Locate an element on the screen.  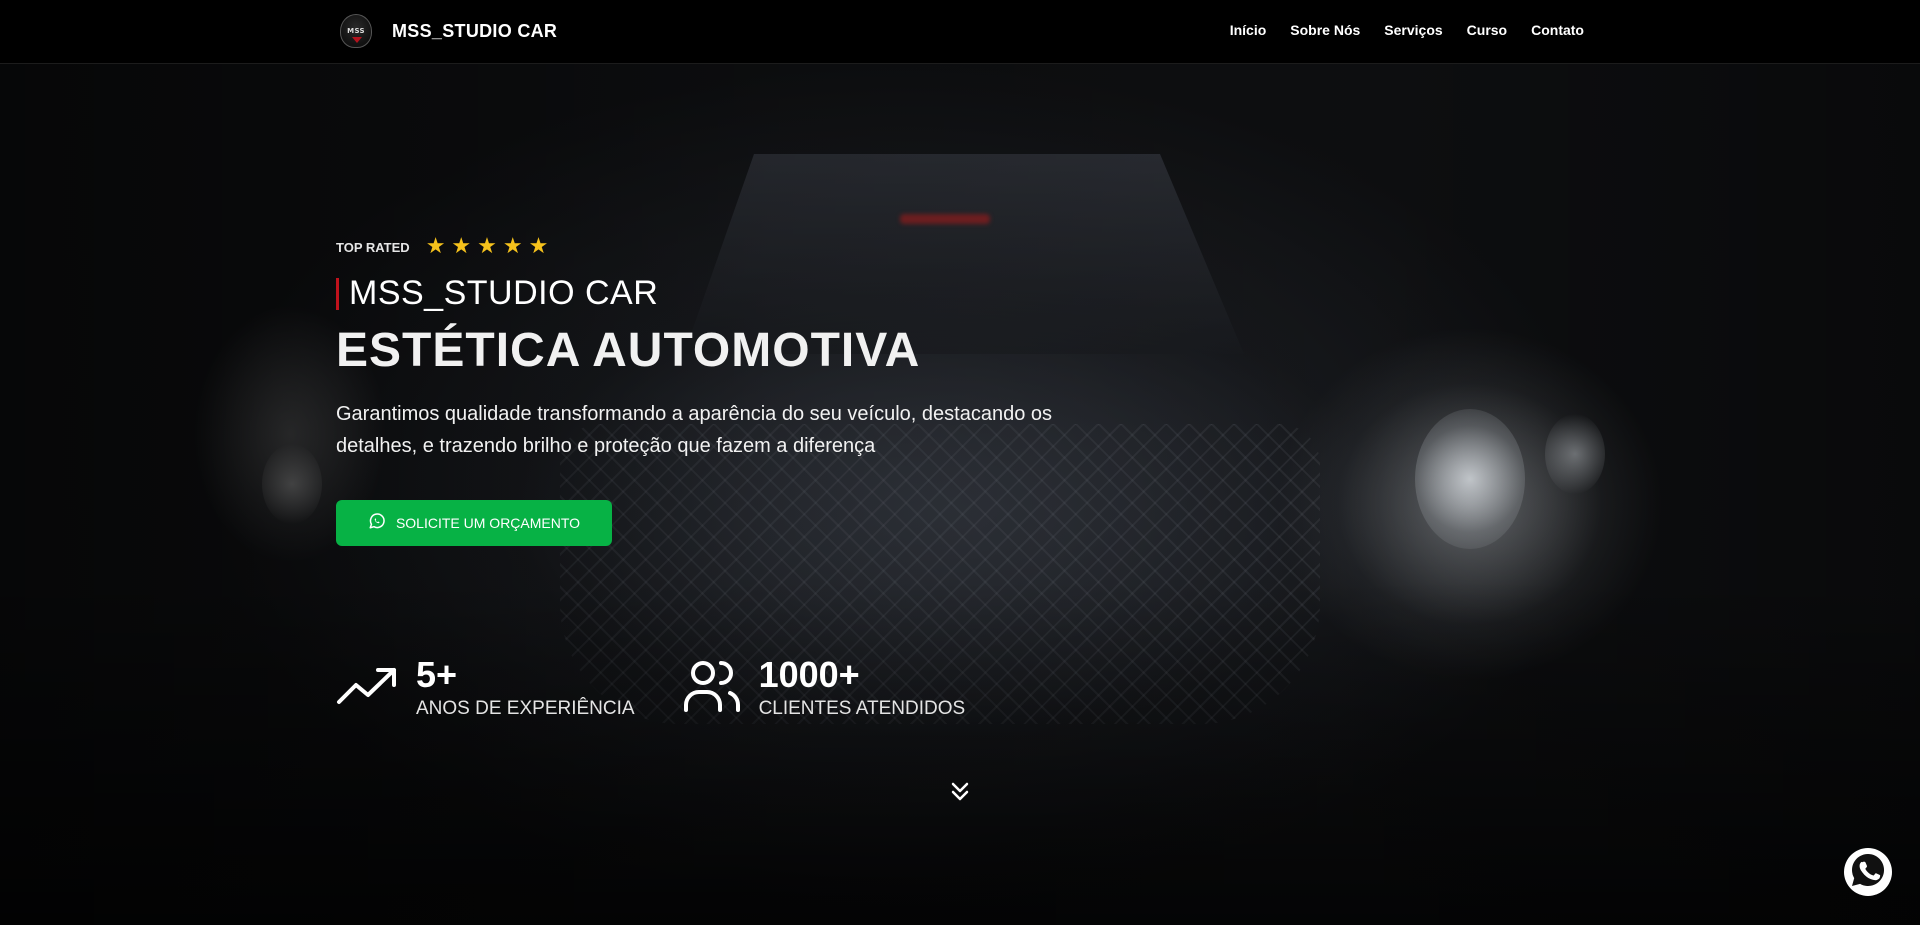
nav-item-inicio: Início is located at coordinates (1248, 30).